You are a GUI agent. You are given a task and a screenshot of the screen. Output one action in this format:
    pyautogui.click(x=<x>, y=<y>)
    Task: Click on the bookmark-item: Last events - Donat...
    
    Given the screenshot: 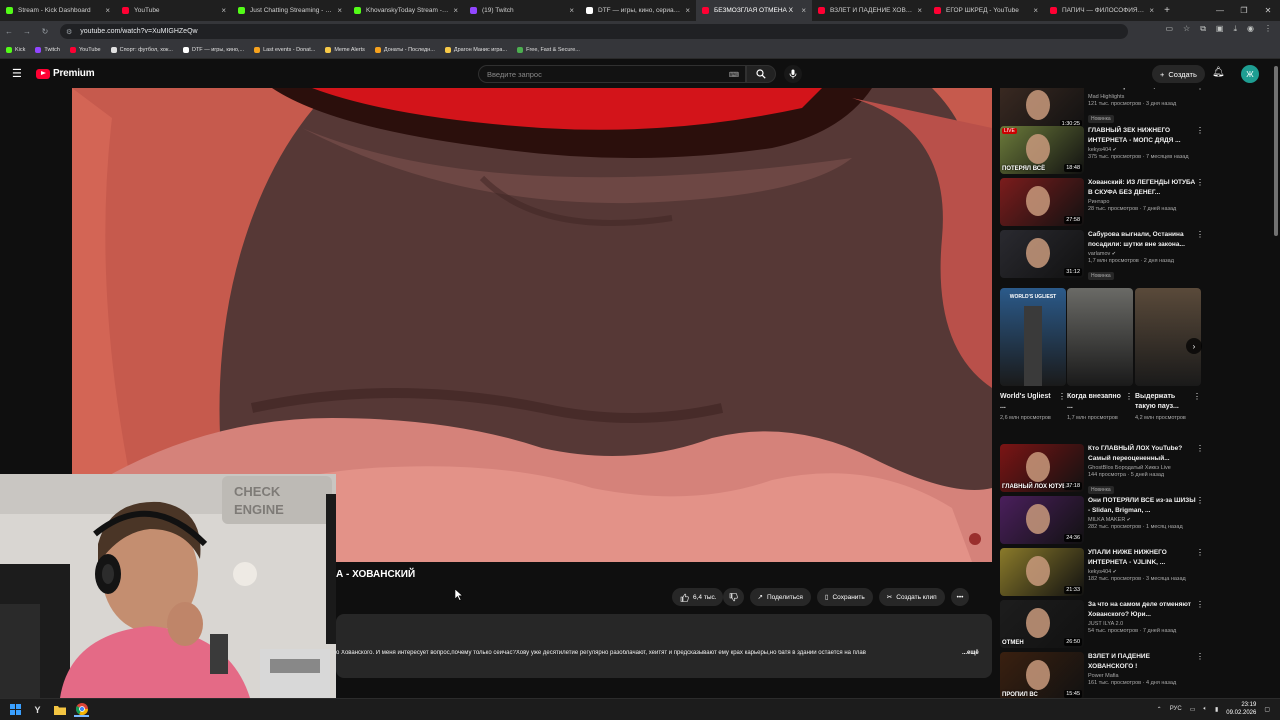 What is the action you would take?
    pyautogui.click(x=284, y=50)
    